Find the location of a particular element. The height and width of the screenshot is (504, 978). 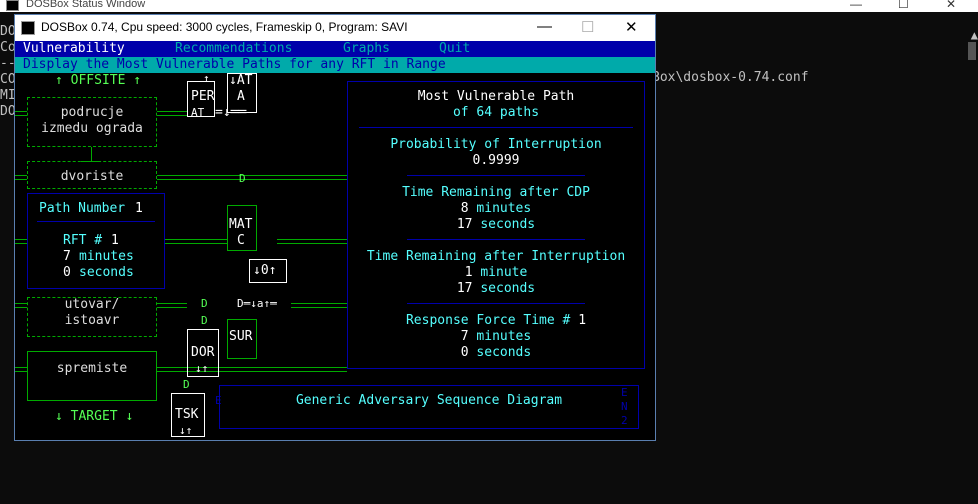

junction-marker: D═↓a↑═ is located at coordinates (257, 303).